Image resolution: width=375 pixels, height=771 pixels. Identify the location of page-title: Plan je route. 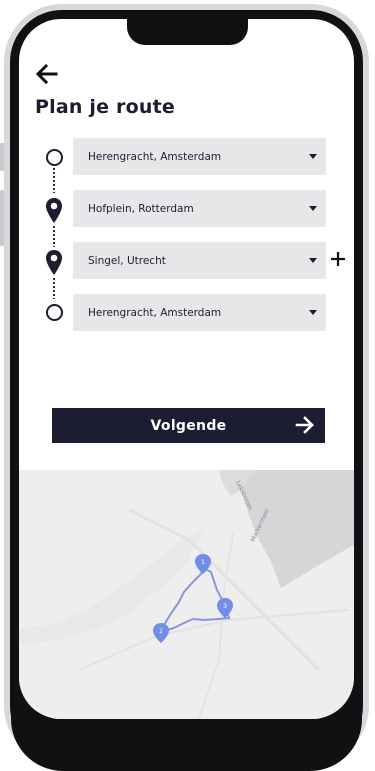
(105, 107).